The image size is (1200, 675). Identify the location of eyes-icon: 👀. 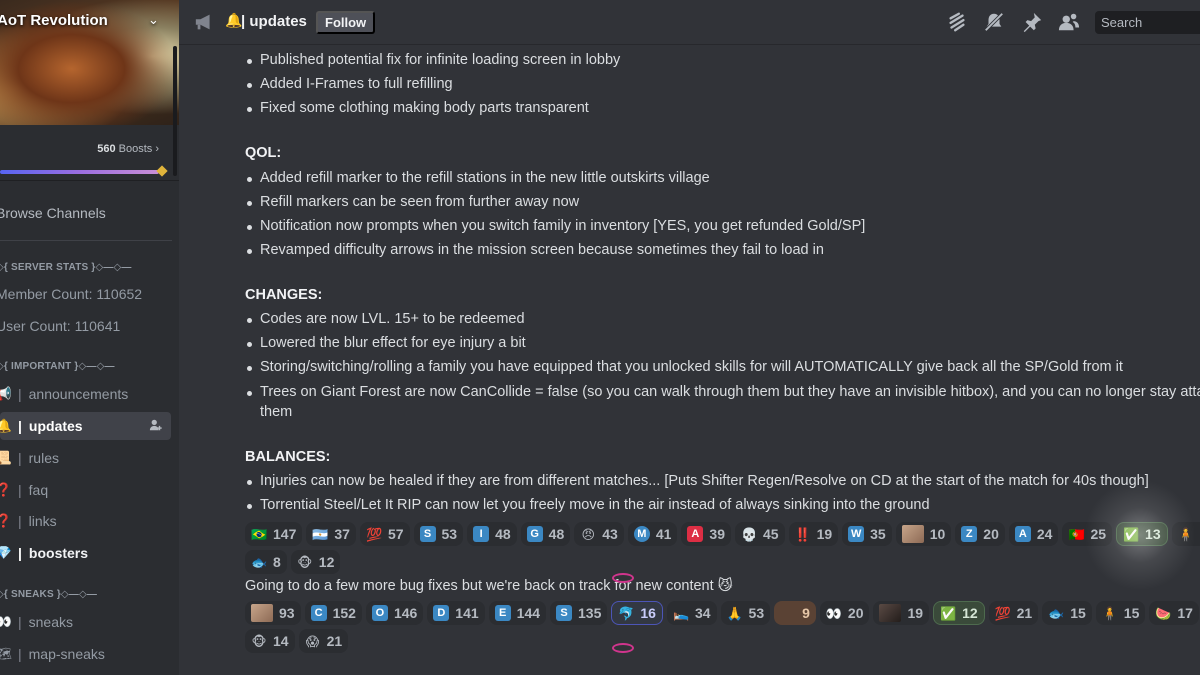
(6, 621).